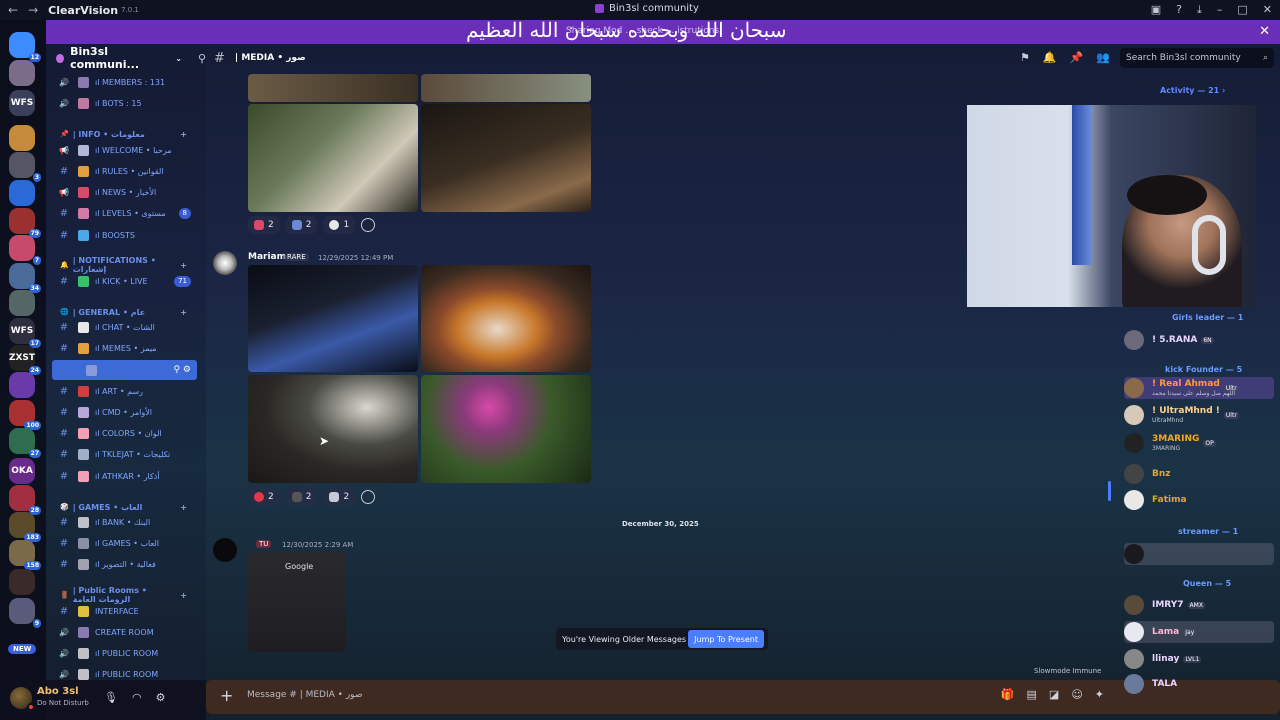  What do you see at coordinates (1199, 415) in the screenshot?
I see `member-item: ! UltraMhnd ! Ultr UltraMhnd` at bounding box center [1199, 415].